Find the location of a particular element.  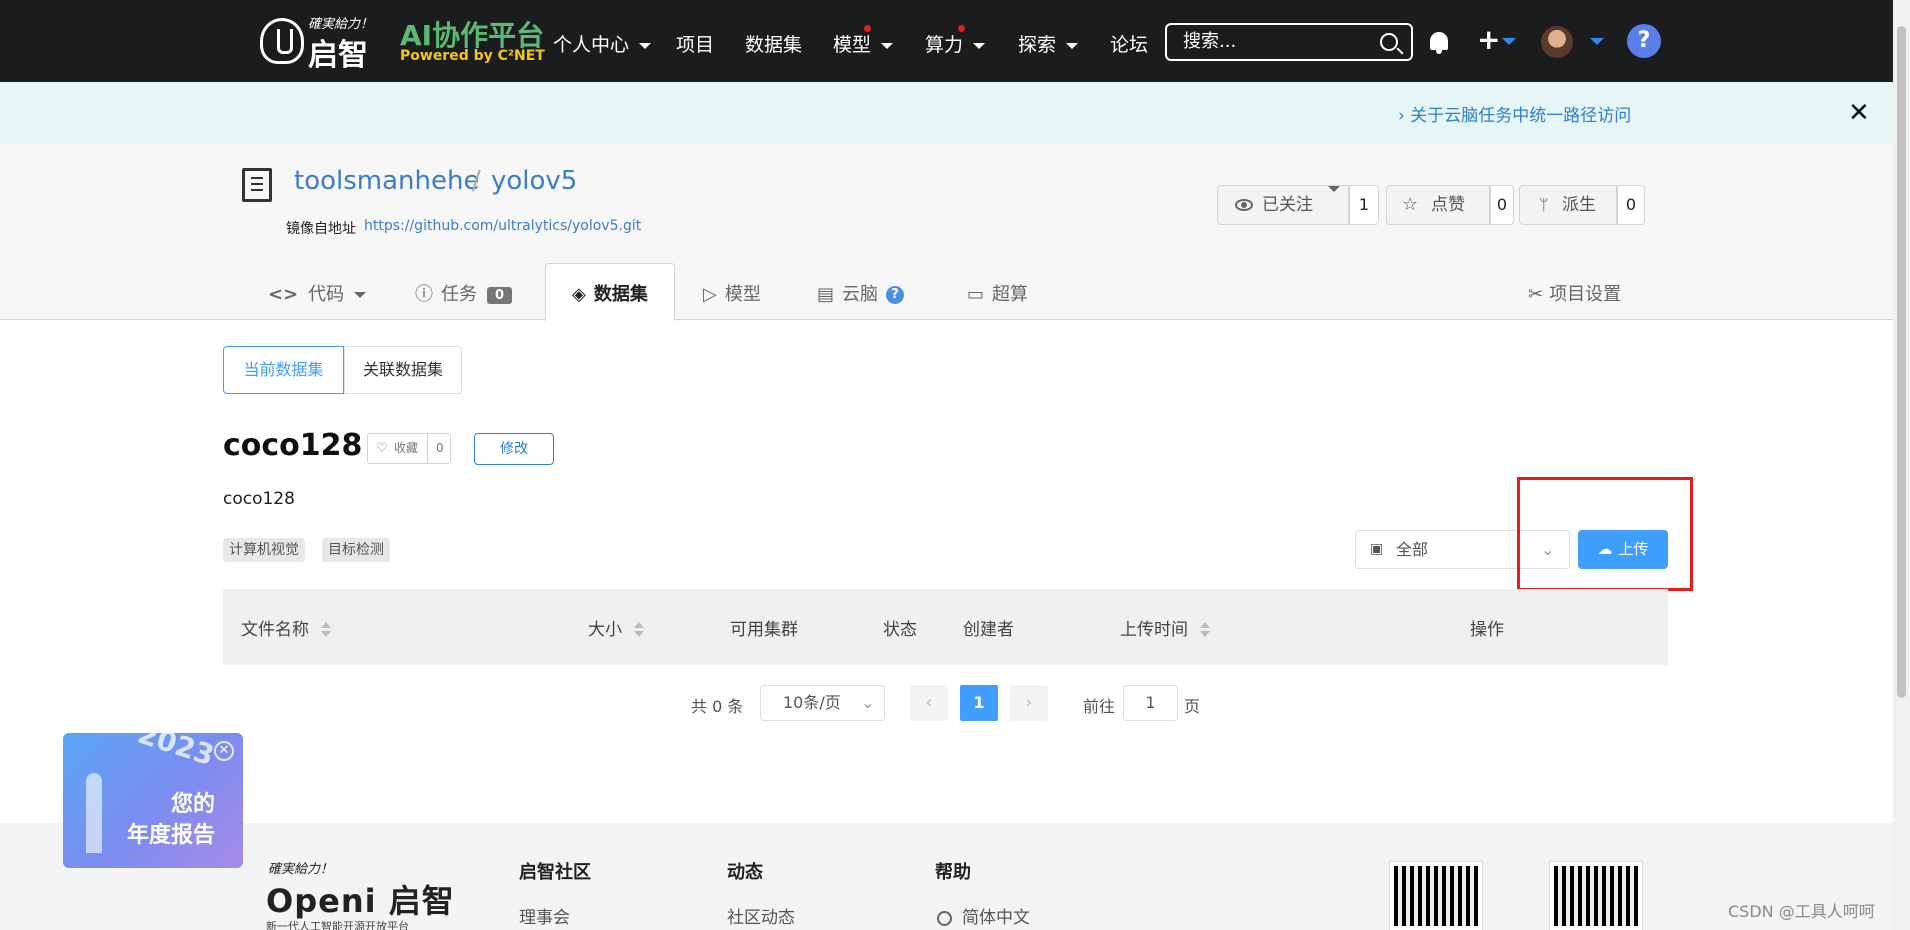

play-icon: ▷ is located at coordinates (710, 294).